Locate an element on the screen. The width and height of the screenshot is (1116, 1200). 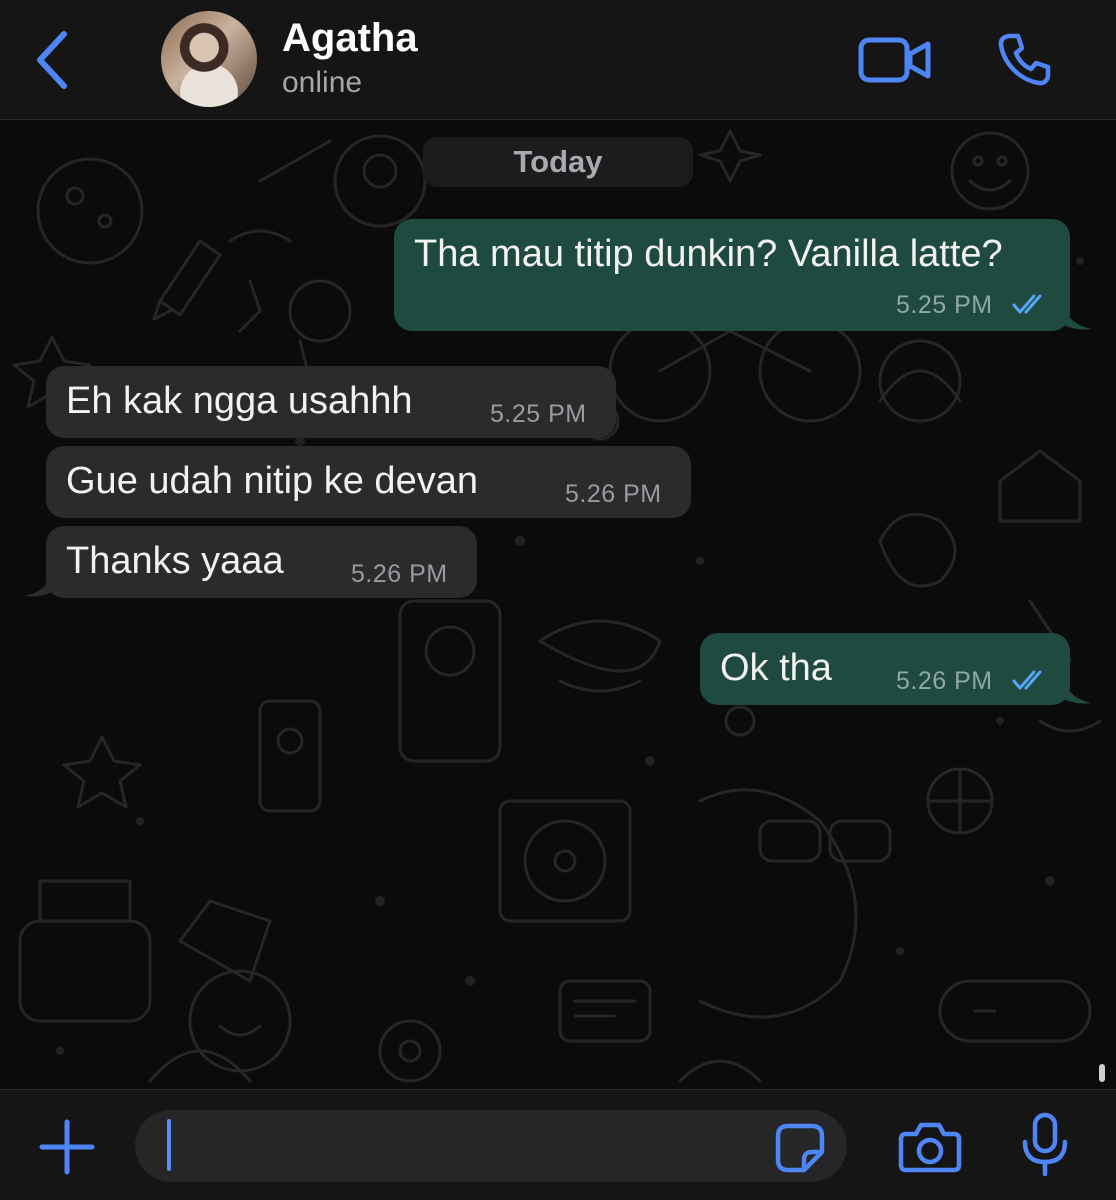
voice-call-button is located at coordinates (1024, 60).